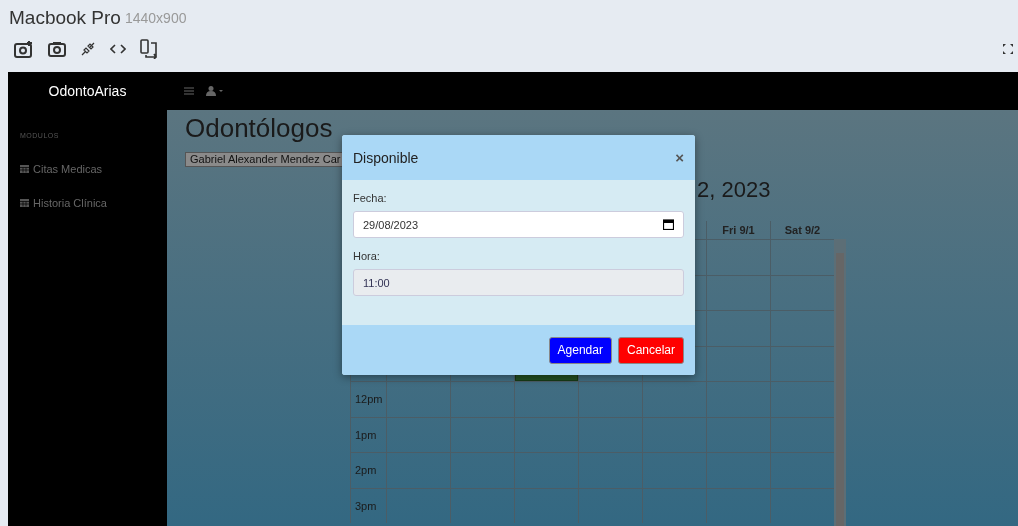 Image resolution: width=1018 pixels, height=526 pixels. Describe the element at coordinates (679, 157) in the screenshot. I see `close-button: ×` at that location.